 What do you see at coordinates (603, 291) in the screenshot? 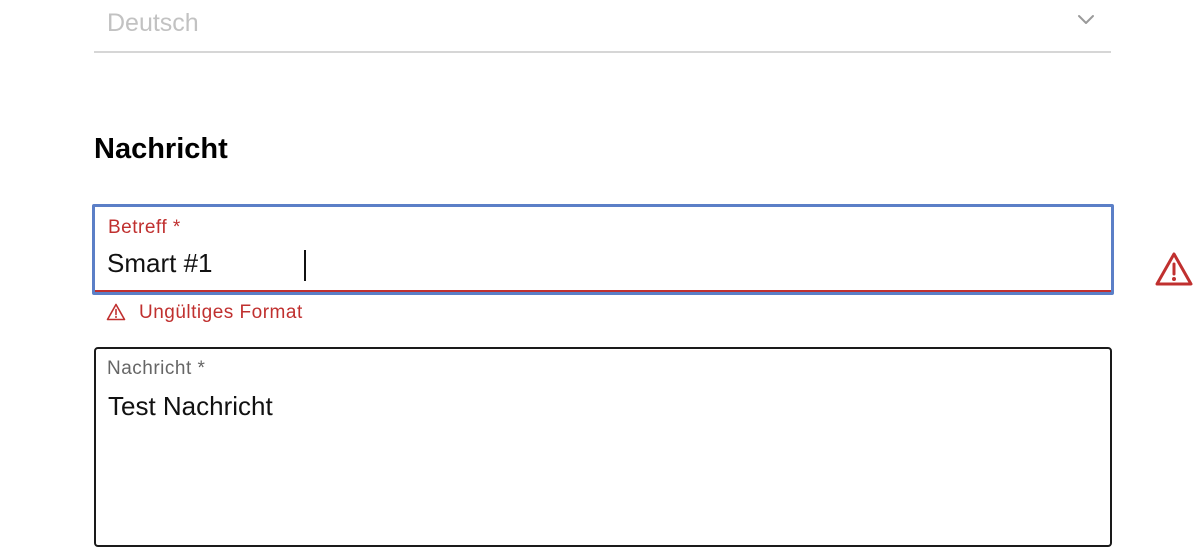
I see `error-underline` at bounding box center [603, 291].